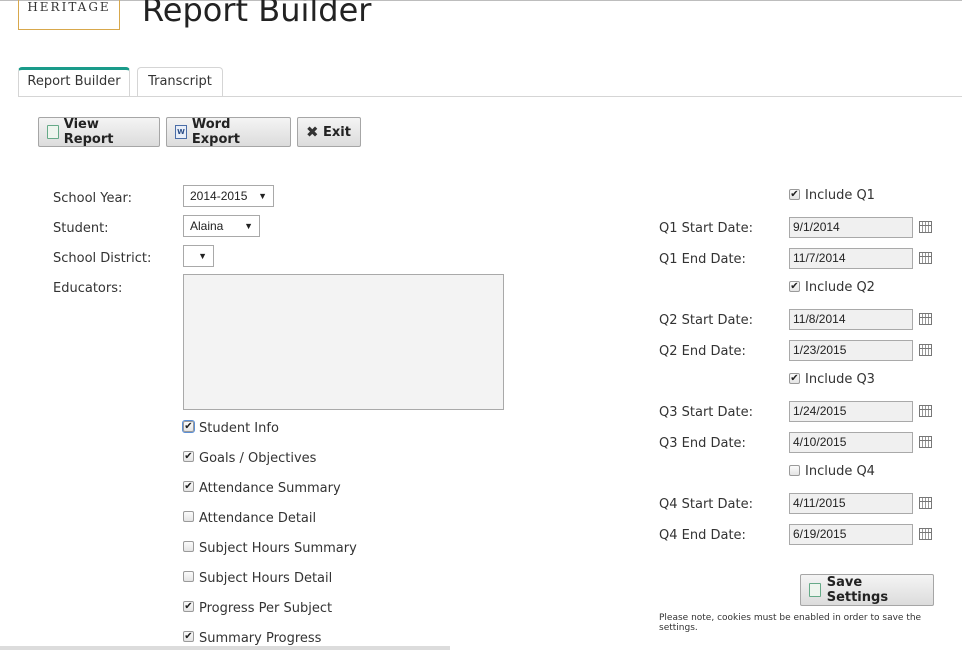 The width and height of the screenshot is (962, 650). I want to click on include-q3-checkbox: ✔, so click(794, 378).